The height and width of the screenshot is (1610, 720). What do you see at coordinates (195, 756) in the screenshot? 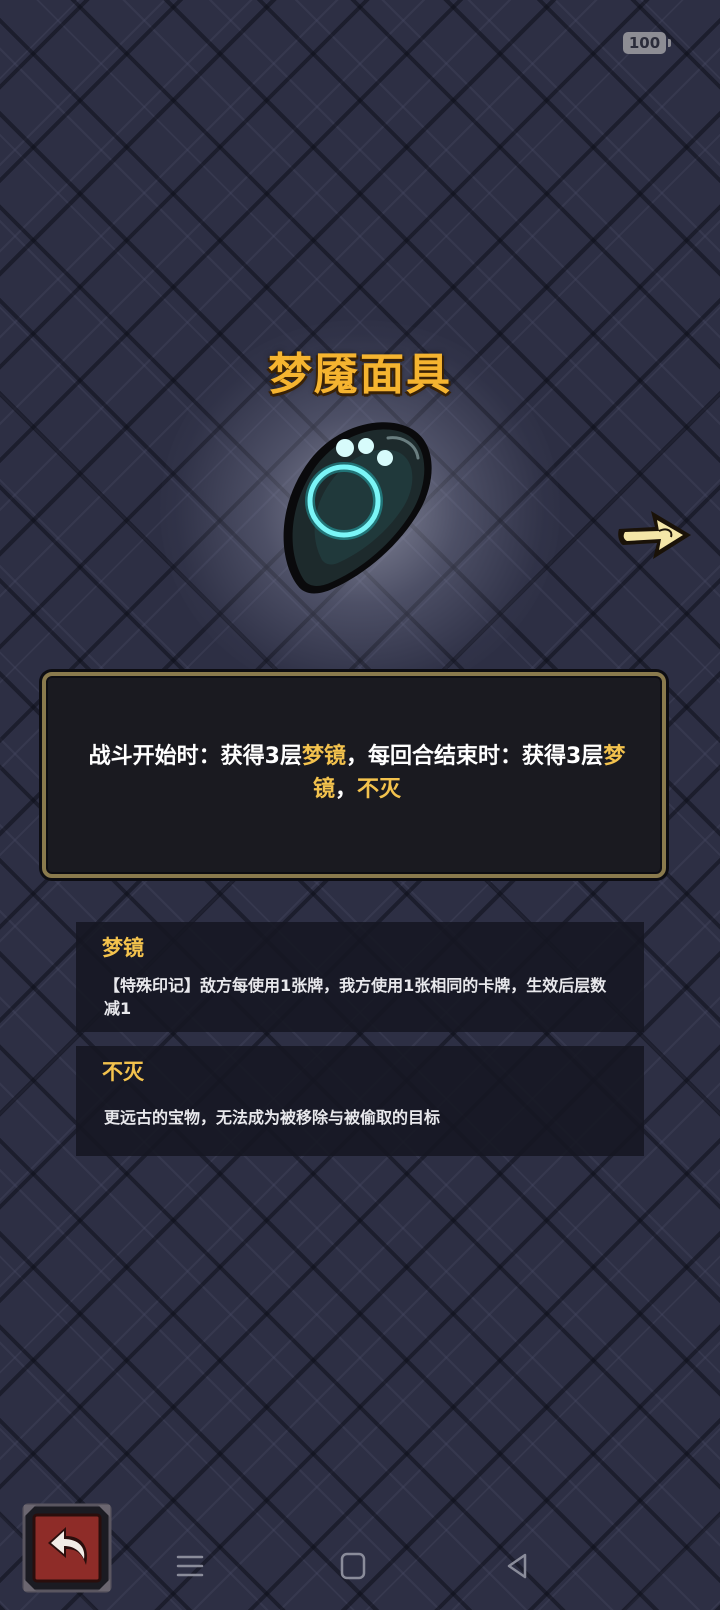
I see `description-part-1: 战斗开始时：获得3层` at bounding box center [195, 756].